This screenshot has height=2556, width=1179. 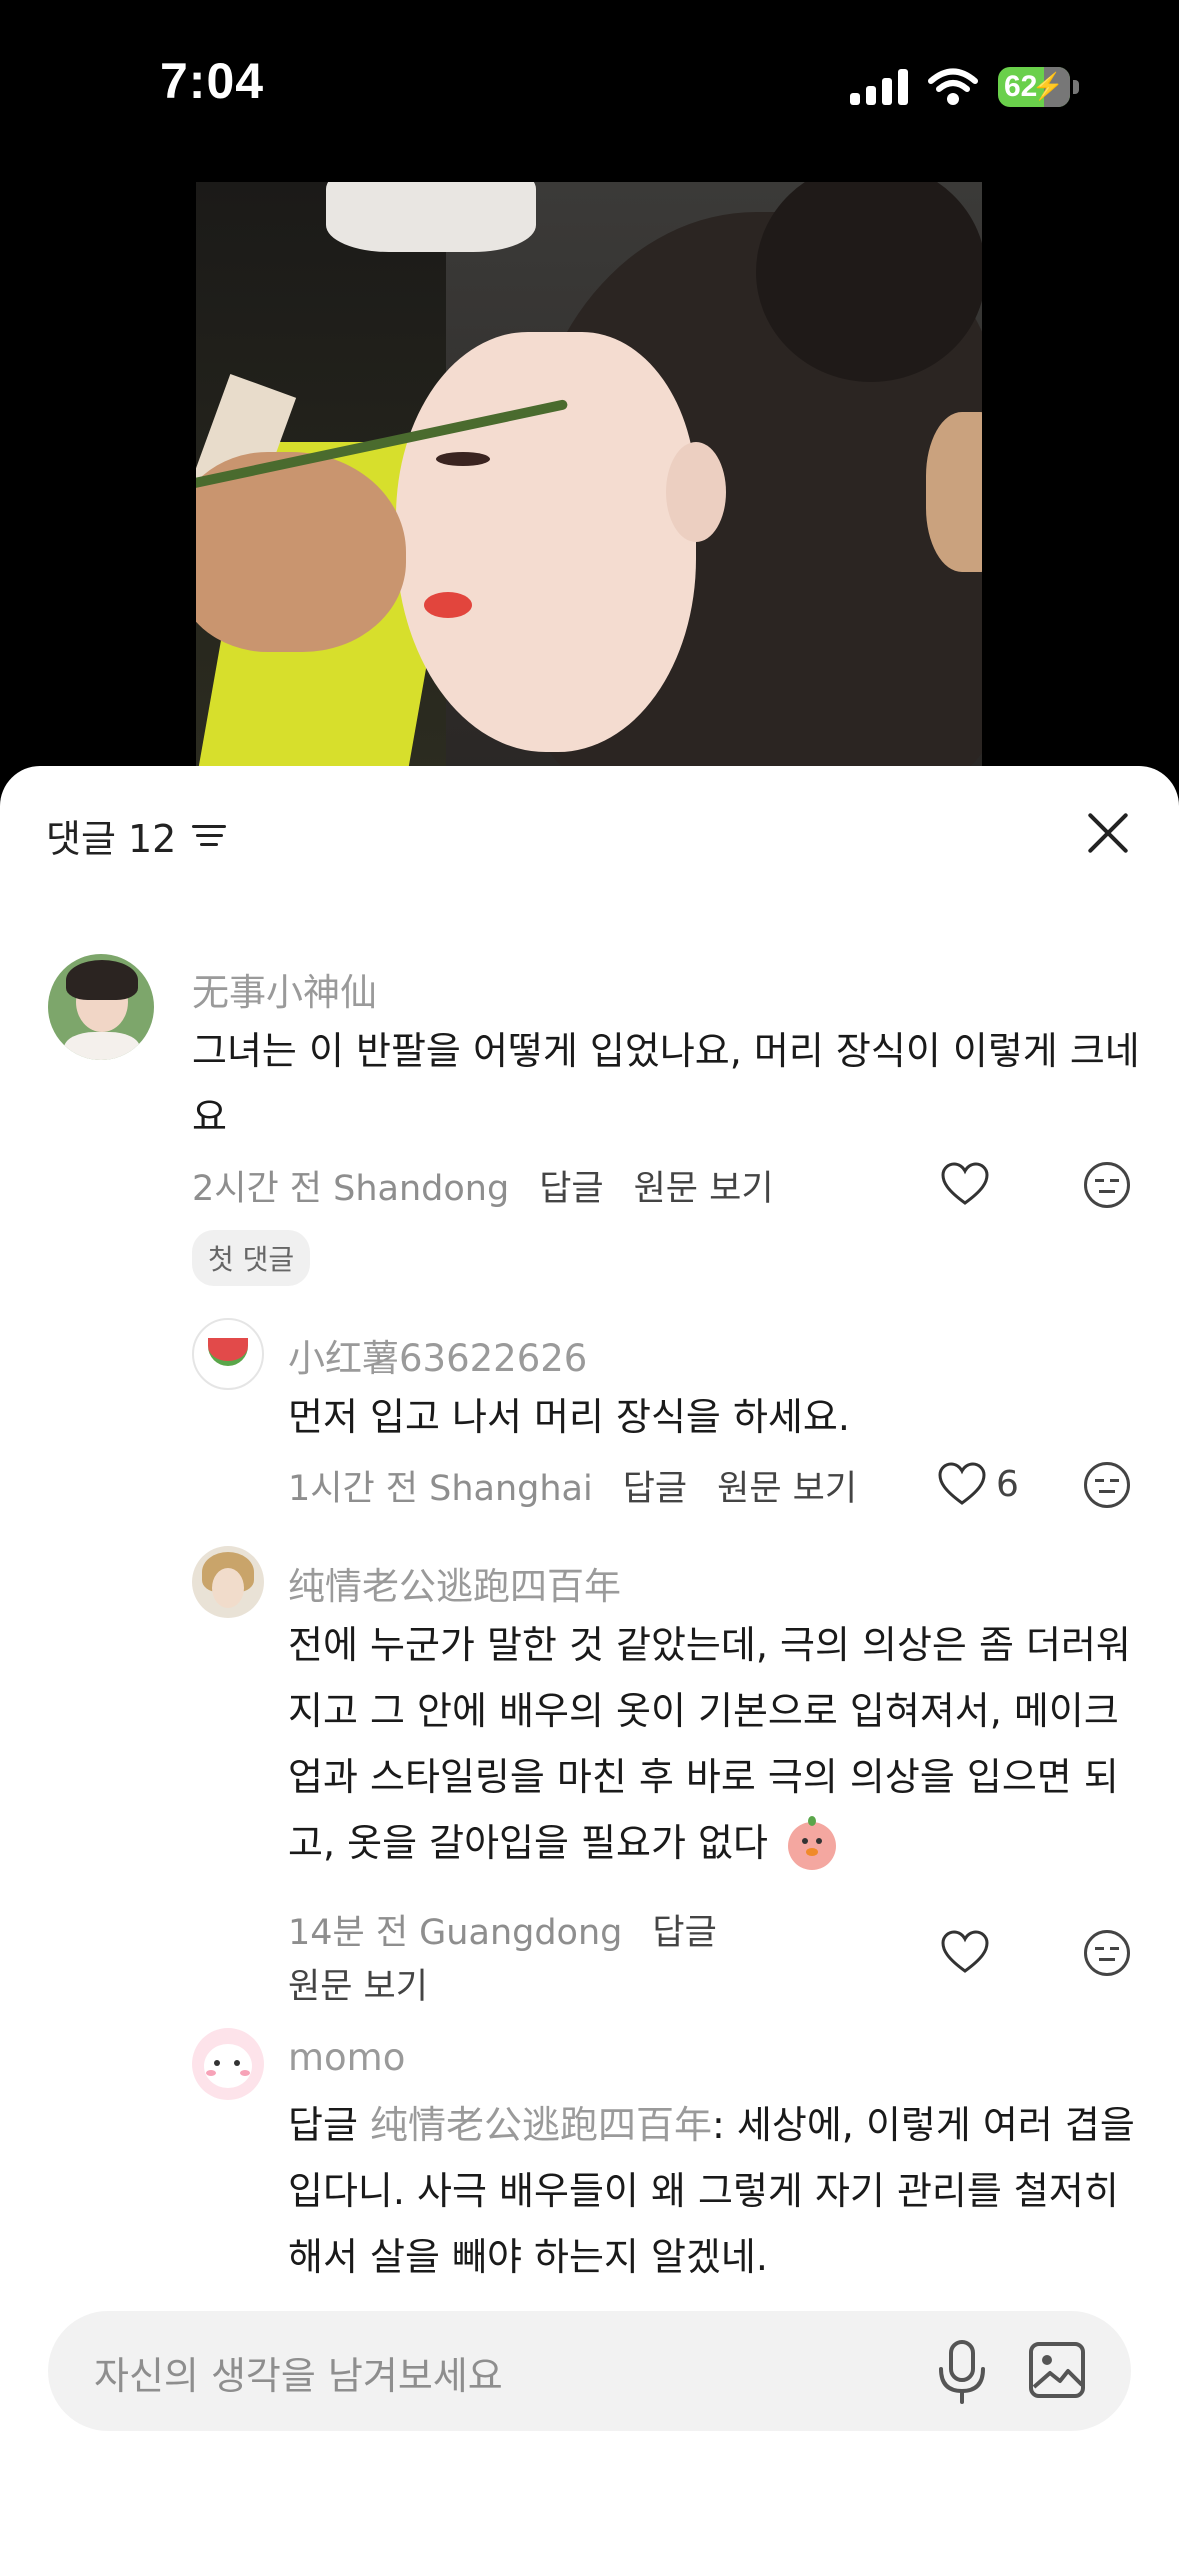 I want to click on comment-time-location: 2시간 전 Shandong, so click(x=351, y=1189).